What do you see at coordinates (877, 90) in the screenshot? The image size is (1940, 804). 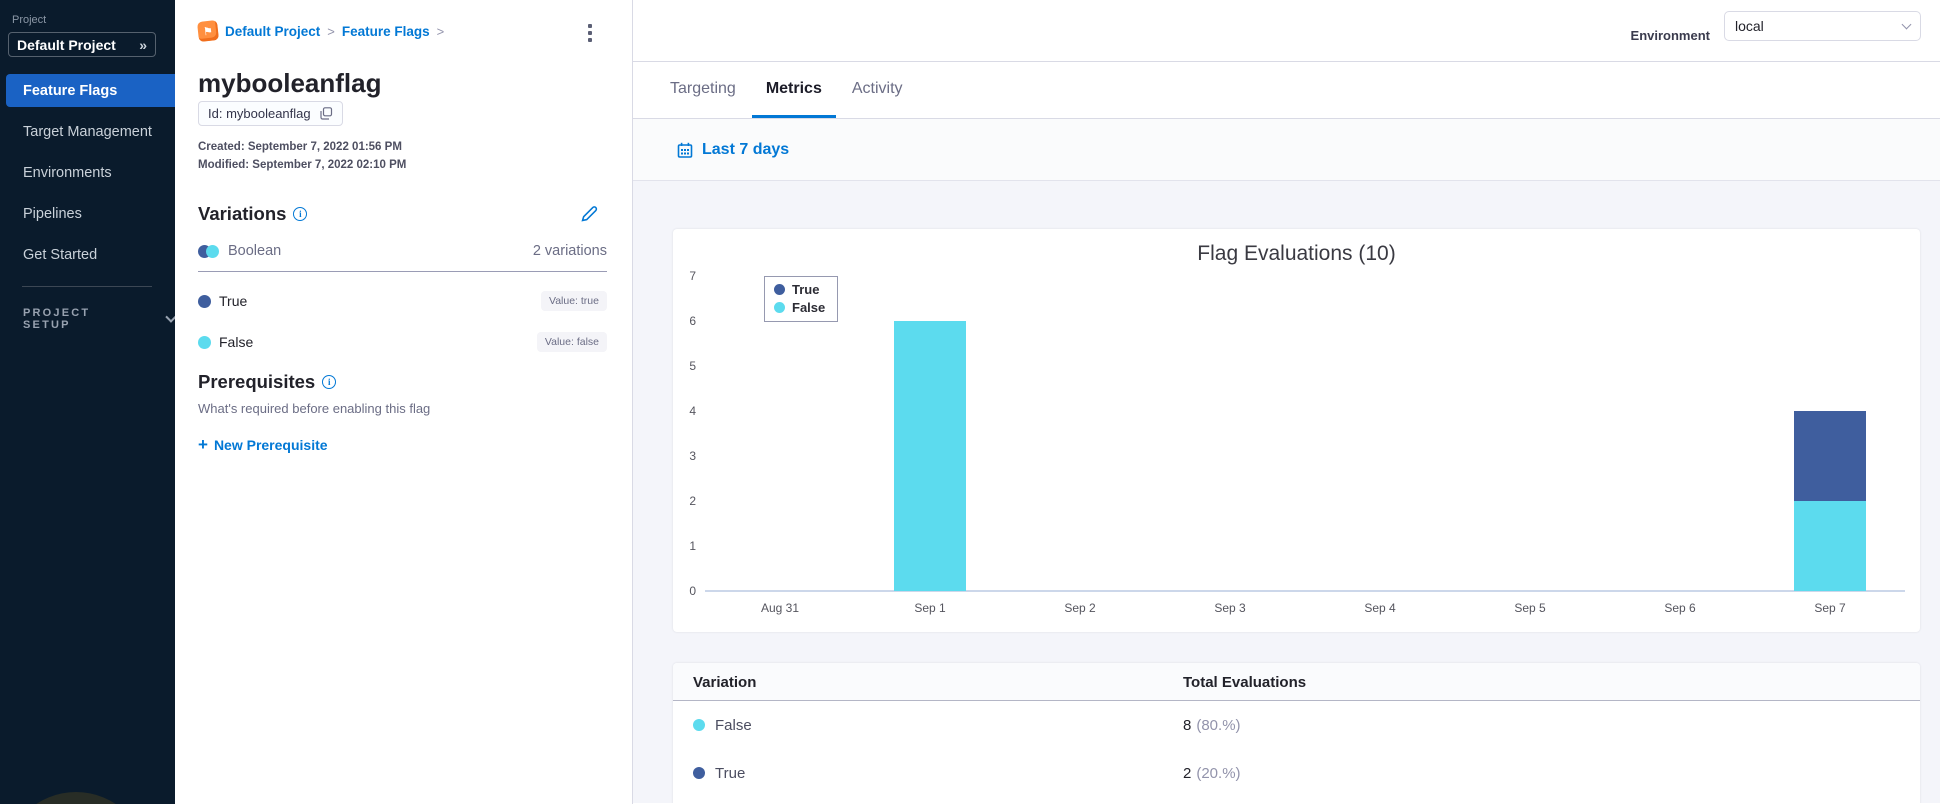 I see `tab-activity: Activity` at bounding box center [877, 90].